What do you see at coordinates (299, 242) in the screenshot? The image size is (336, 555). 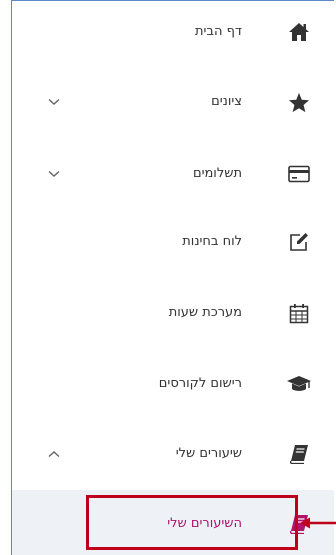 I see `edit-icon` at bounding box center [299, 242].